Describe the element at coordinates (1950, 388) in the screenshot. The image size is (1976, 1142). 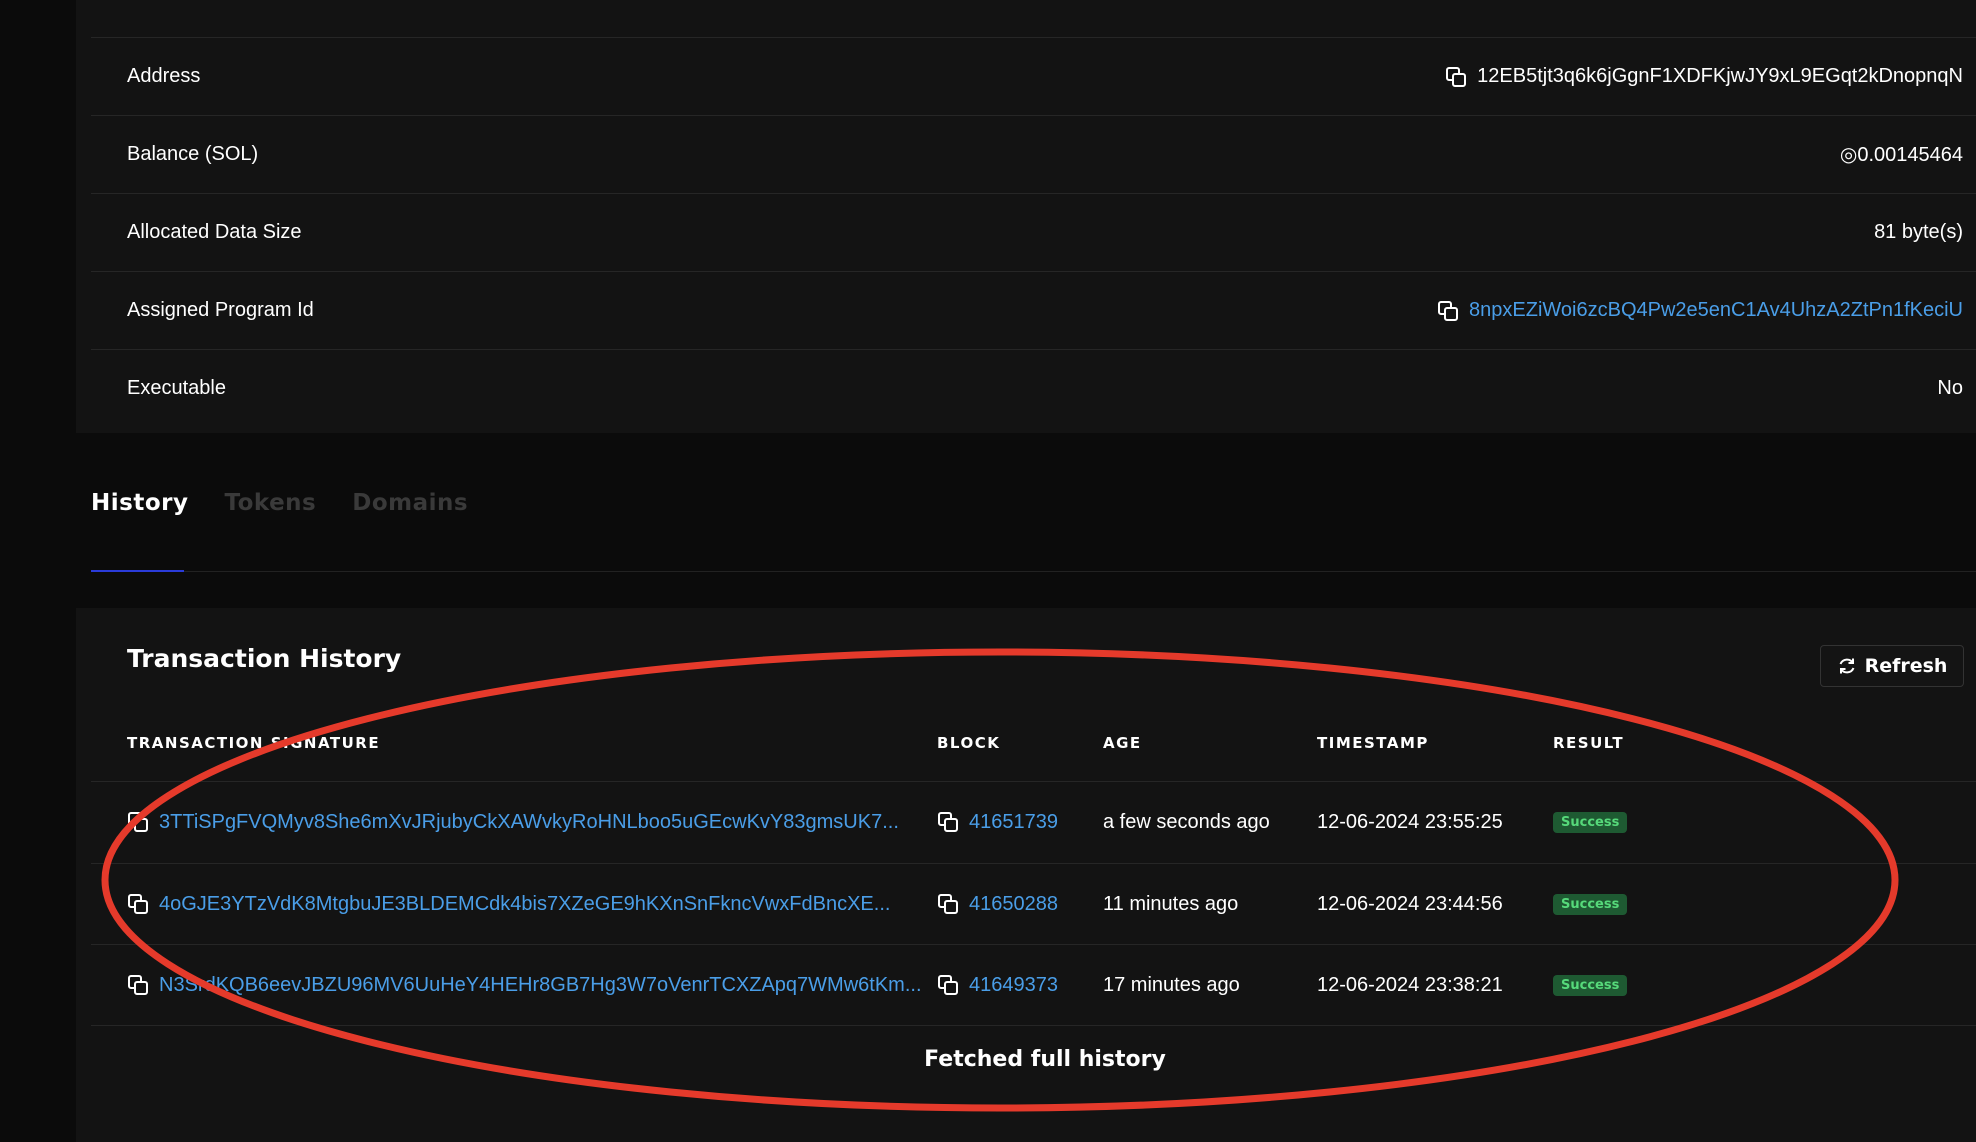
I see `executable-value: No` at that location.